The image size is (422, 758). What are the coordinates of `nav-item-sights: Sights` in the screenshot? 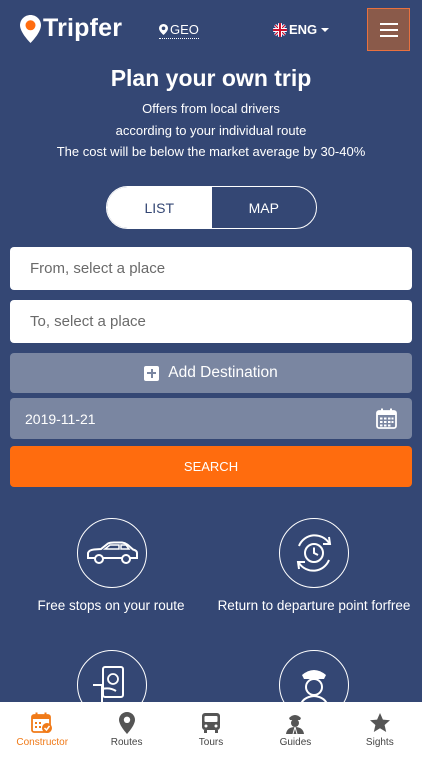 It's located at (380, 730).